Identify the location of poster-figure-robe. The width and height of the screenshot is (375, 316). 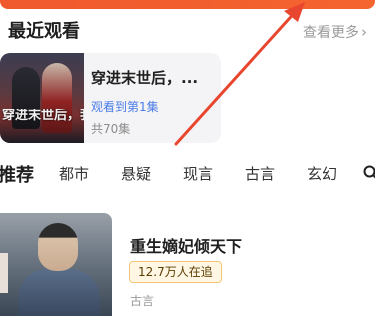
(59, 292).